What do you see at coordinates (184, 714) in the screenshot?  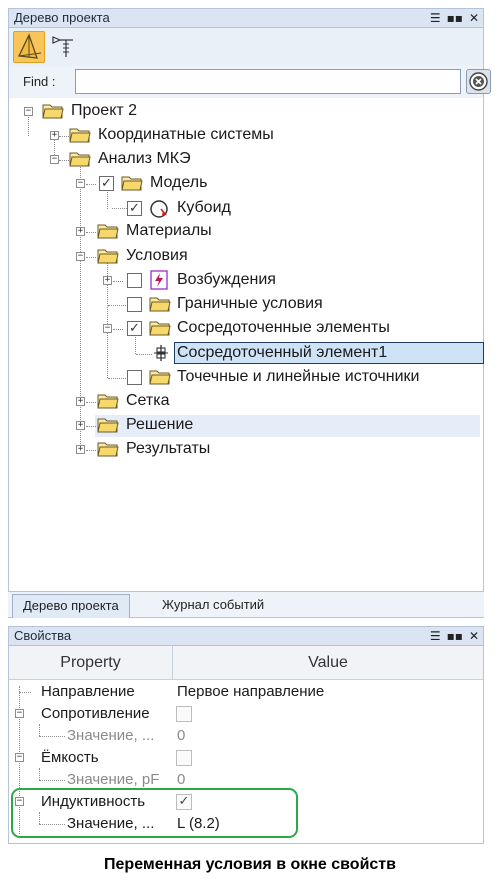 I see `resistance-checkbox` at bounding box center [184, 714].